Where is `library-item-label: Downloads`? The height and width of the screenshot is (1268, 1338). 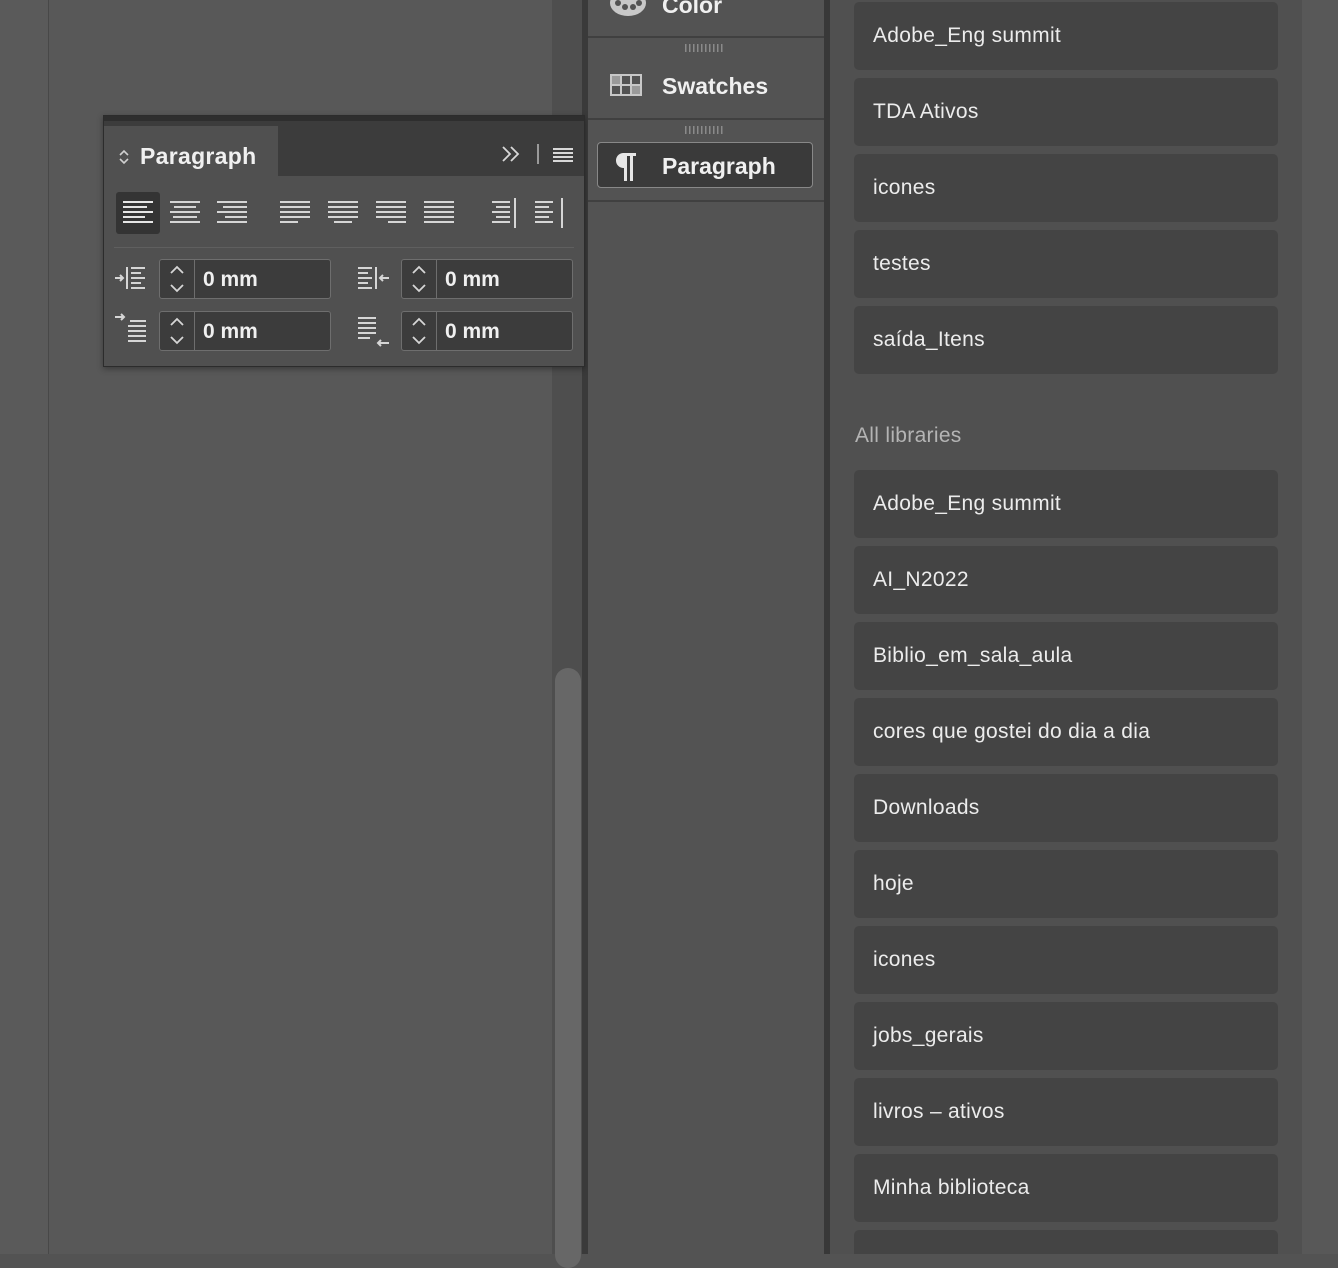 library-item-label: Downloads is located at coordinates (926, 807).